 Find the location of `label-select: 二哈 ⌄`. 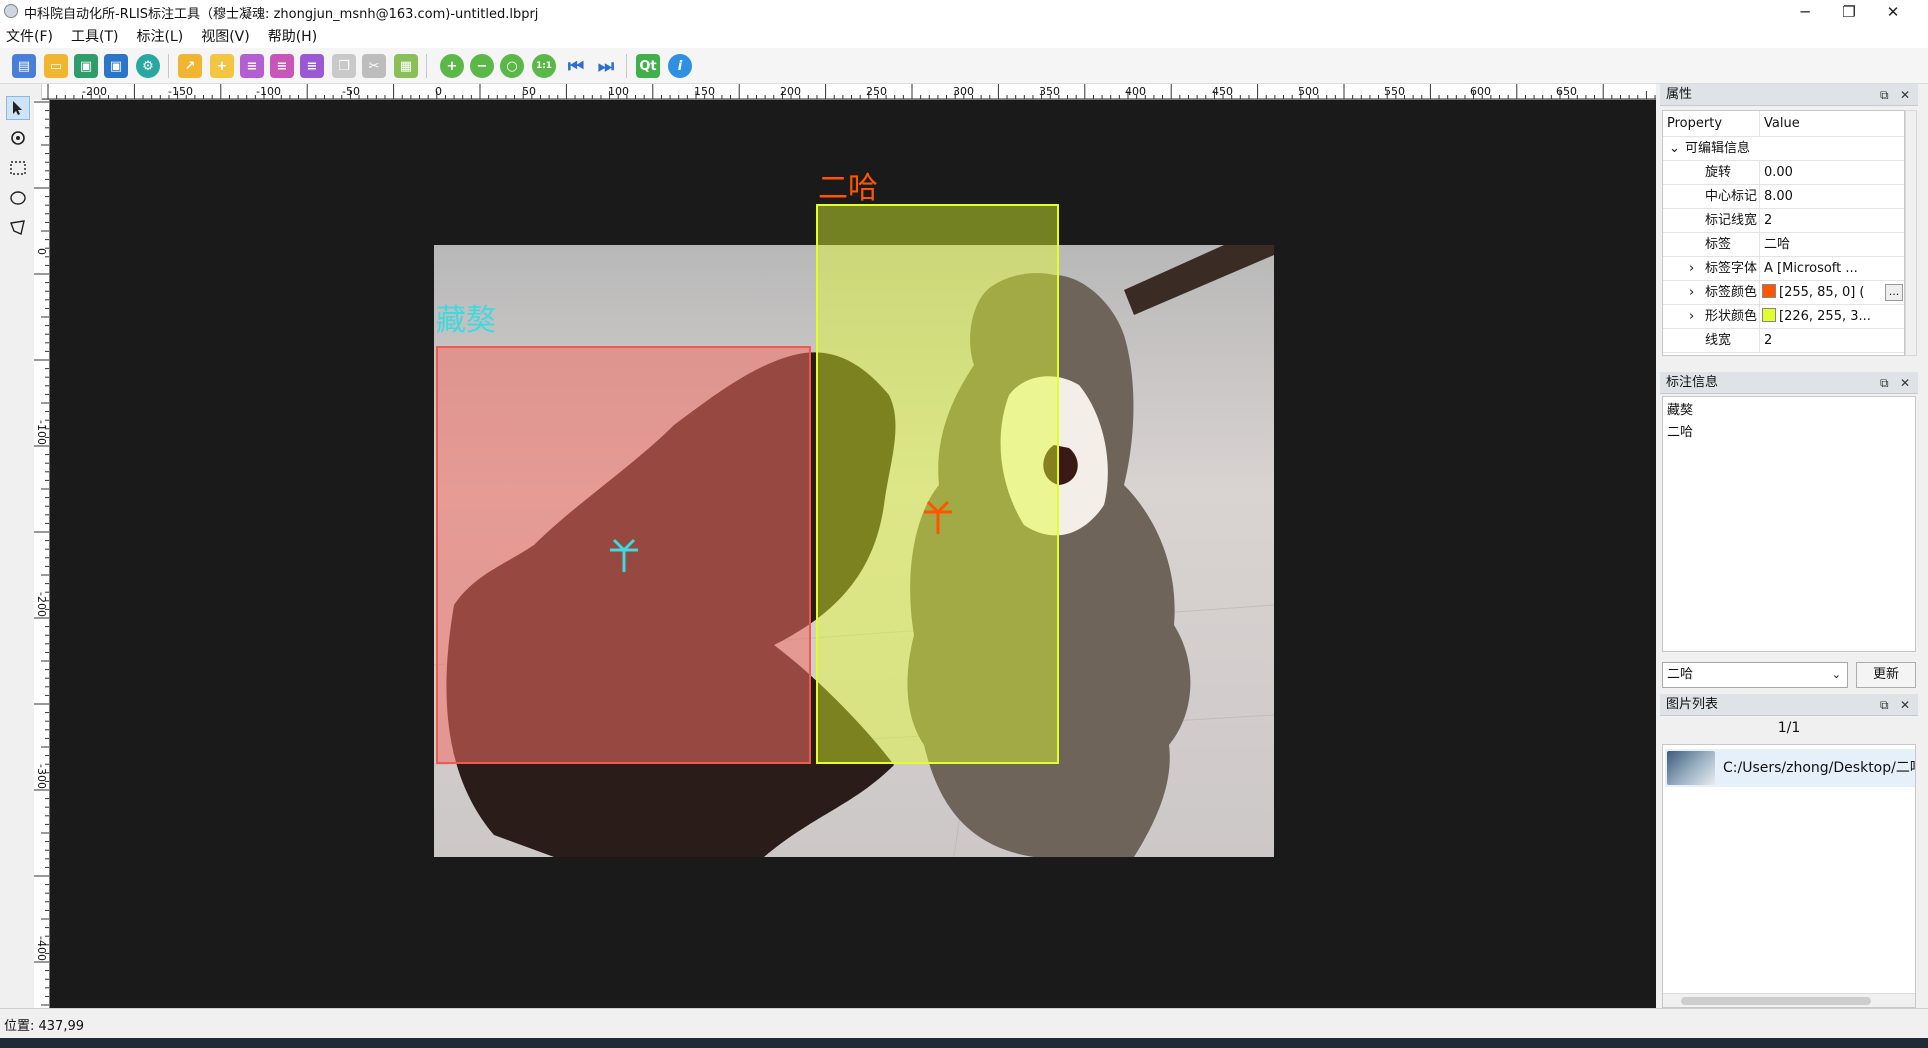

label-select: 二哈 ⌄ is located at coordinates (1755, 675).